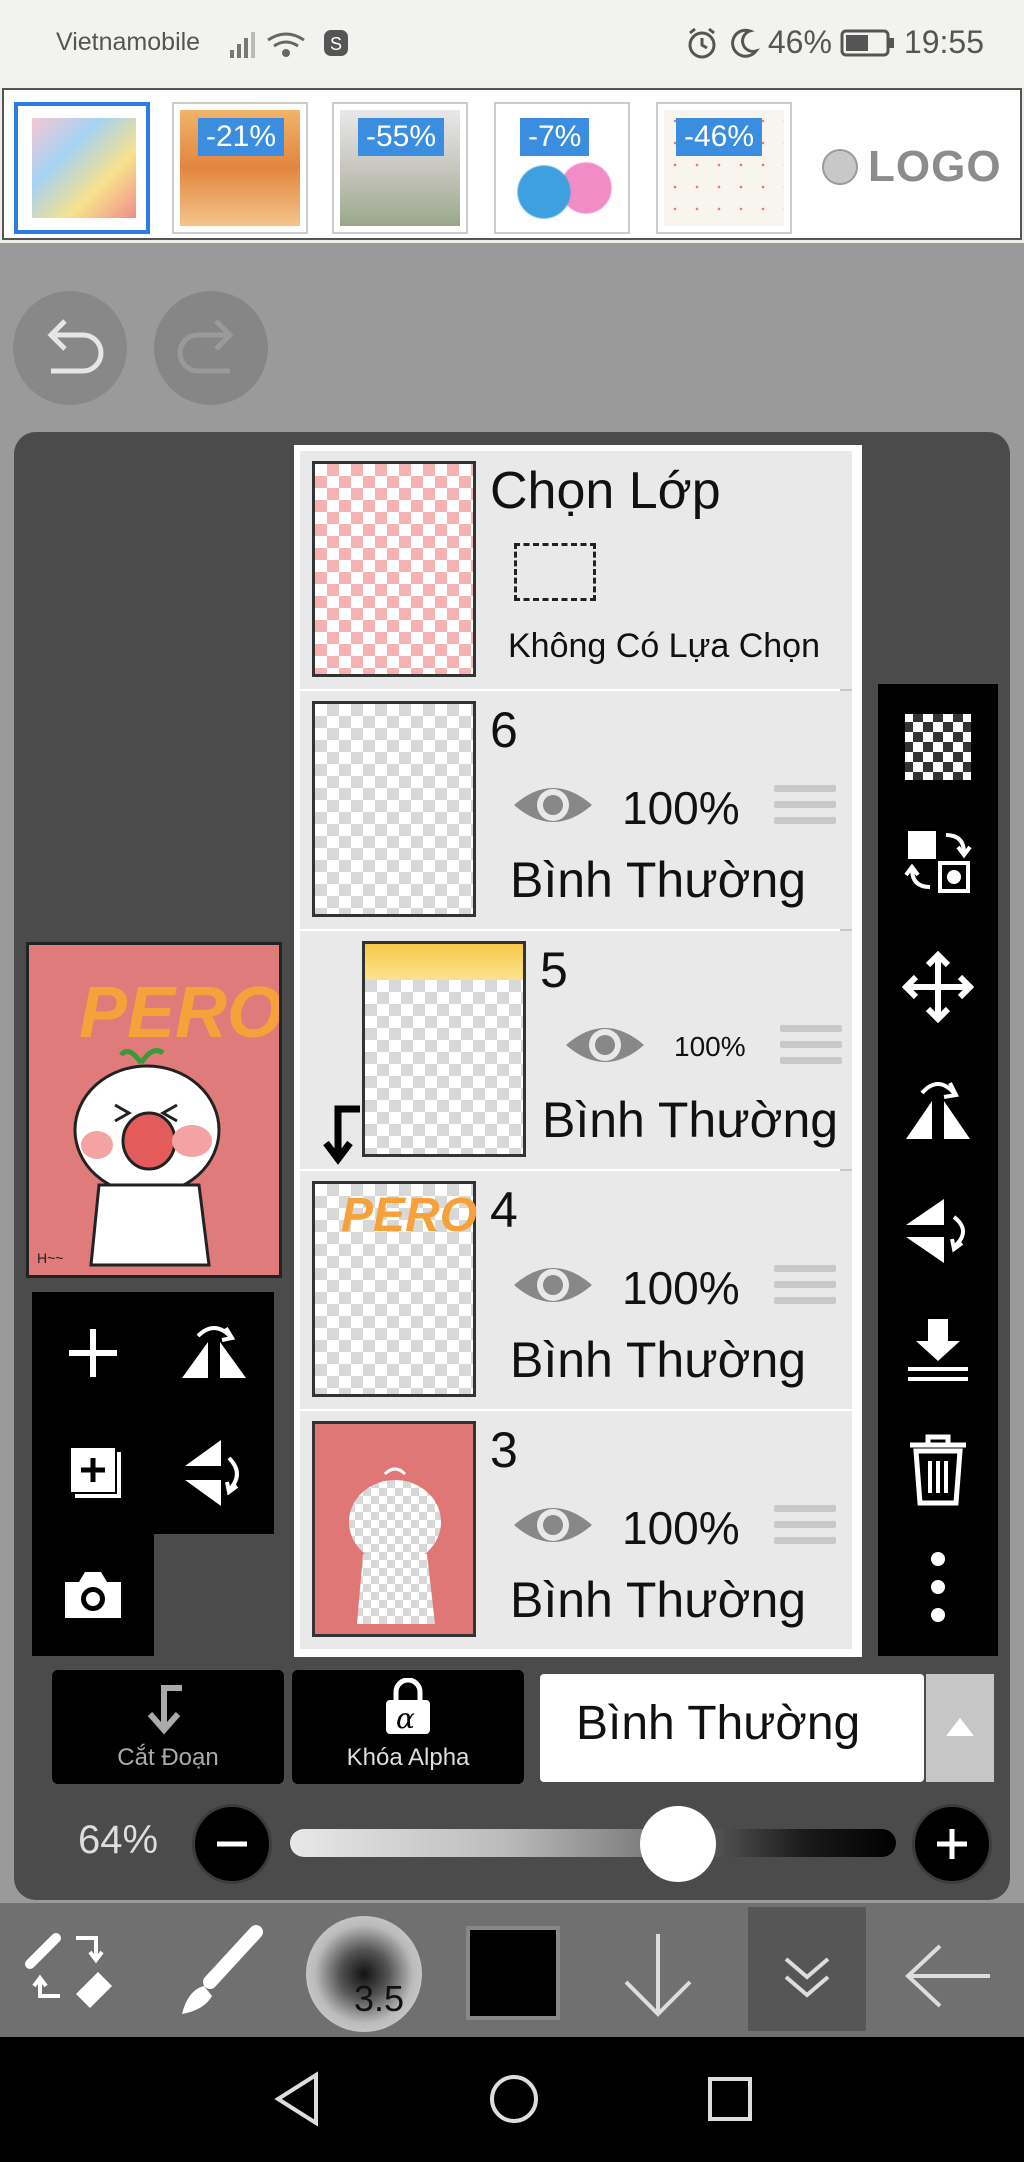 The image size is (1024, 2162). I want to click on more-vertical-icon, so click(938, 1587).